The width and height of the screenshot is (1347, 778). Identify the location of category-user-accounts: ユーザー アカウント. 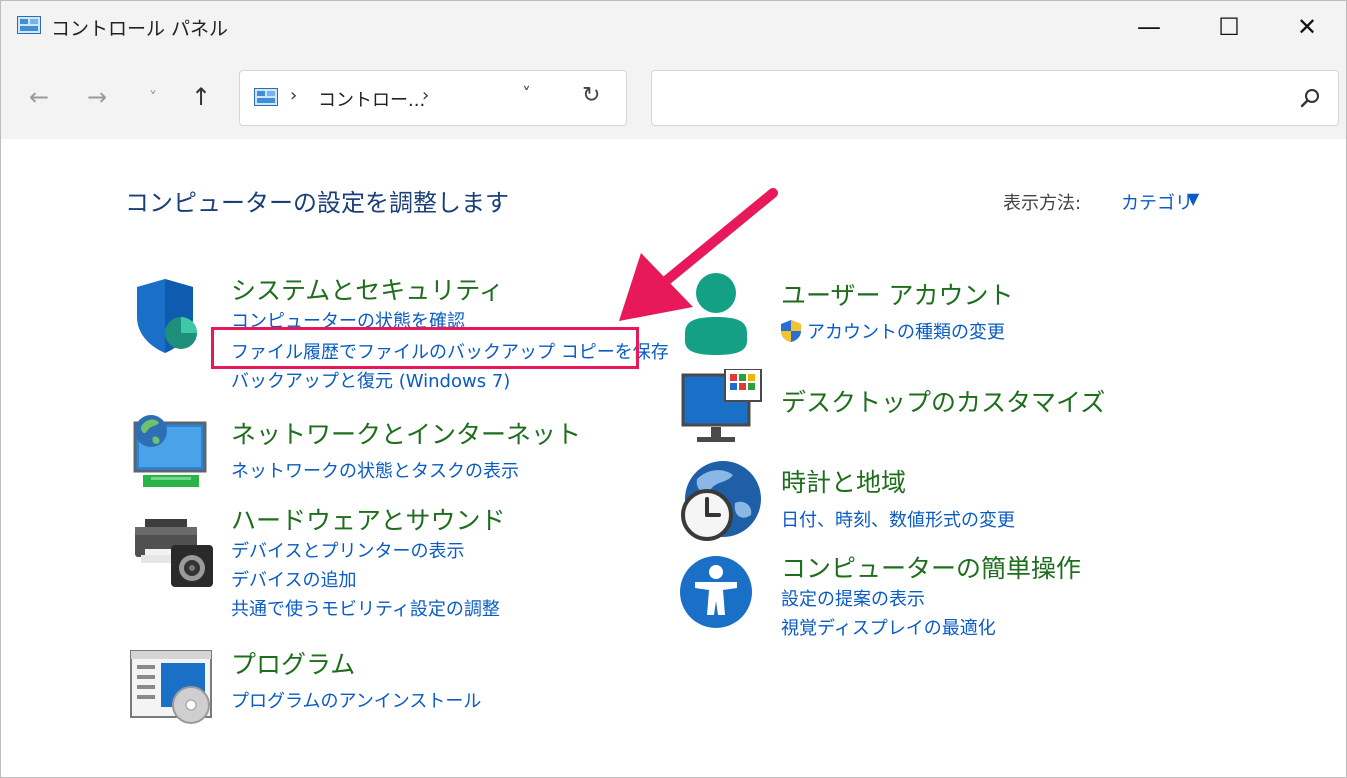
(897, 294).